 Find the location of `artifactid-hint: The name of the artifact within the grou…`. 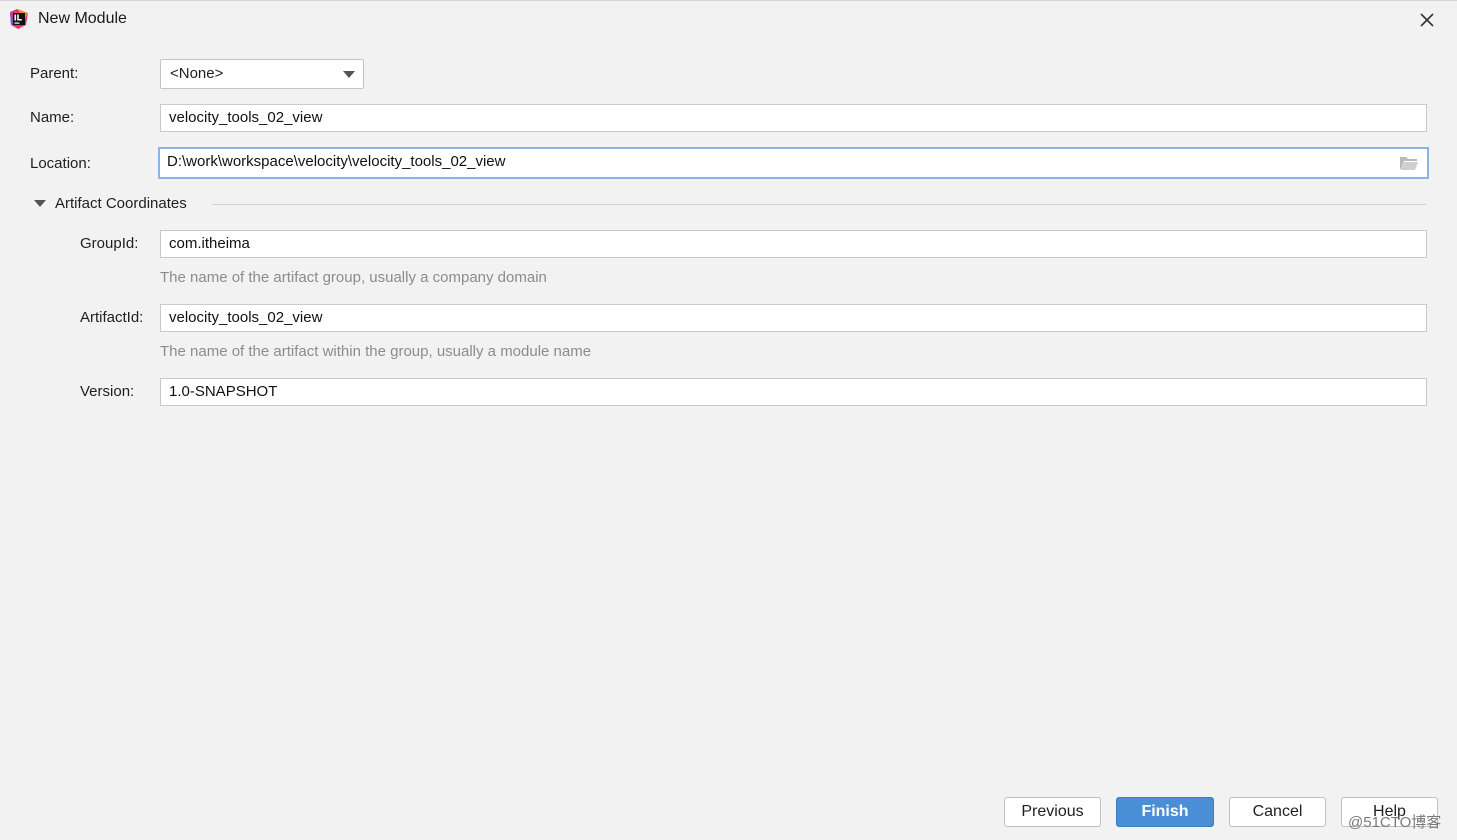

artifactid-hint: The name of the artifact within the grou… is located at coordinates (376, 351).